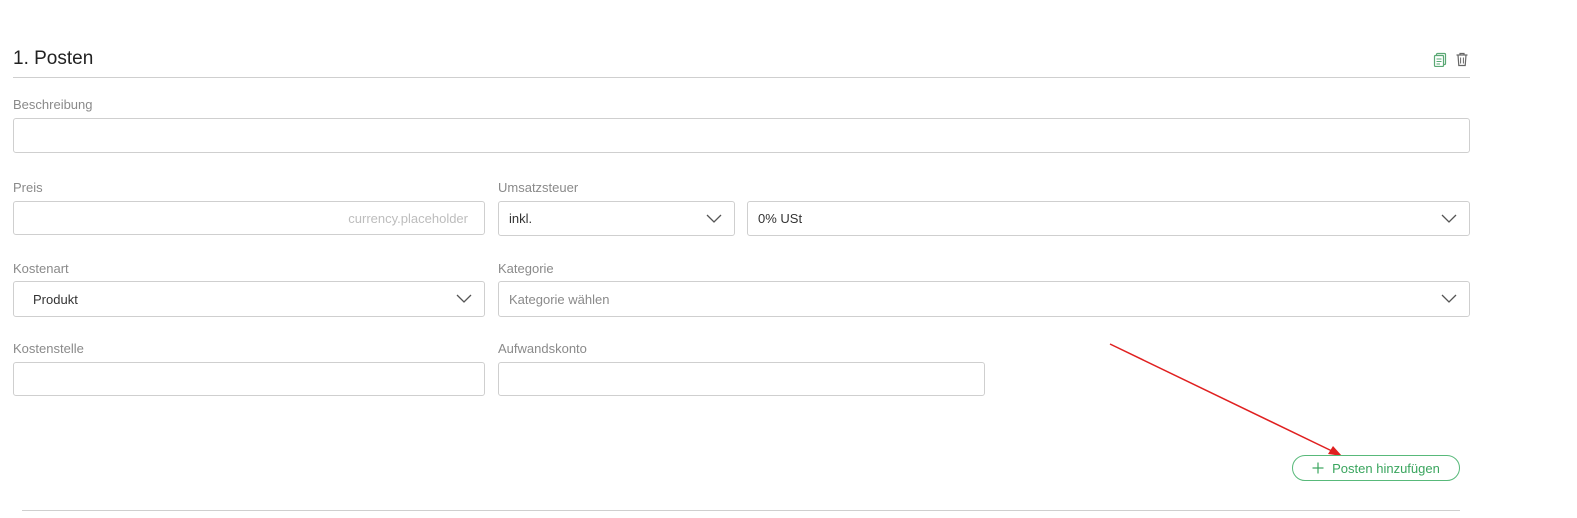 This screenshot has width=1577, height=518. What do you see at coordinates (53, 104) in the screenshot?
I see `beschreibung-label: Beschreibung` at bounding box center [53, 104].